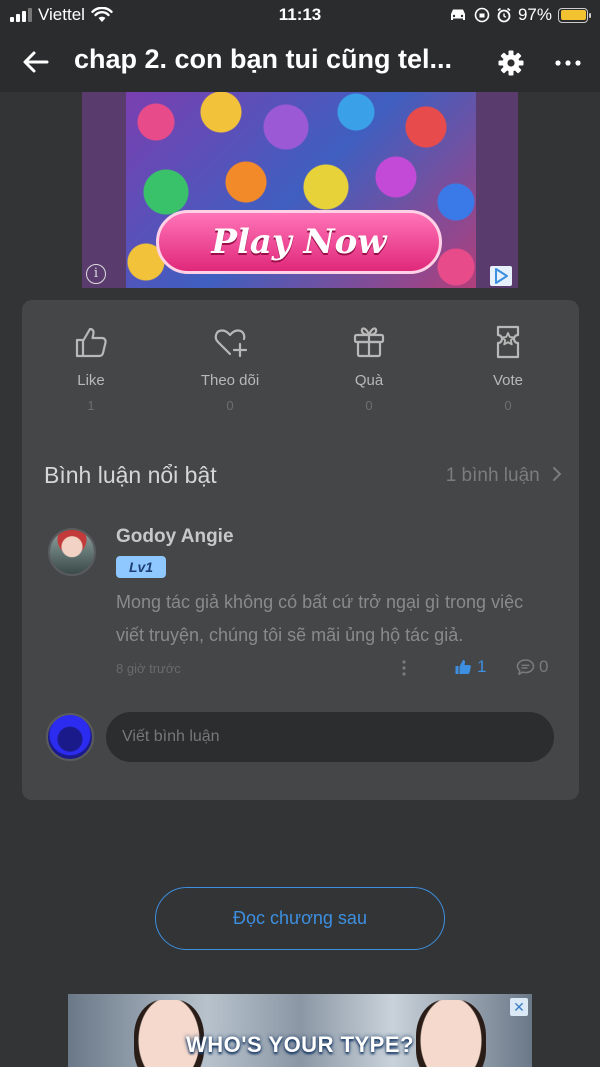 The height and width of the screenshot is (1067, 600). What do you see at coordinates (36, 62) in the screenshot?
I see `back-arrow-icon` at bounding box center [36, 62].